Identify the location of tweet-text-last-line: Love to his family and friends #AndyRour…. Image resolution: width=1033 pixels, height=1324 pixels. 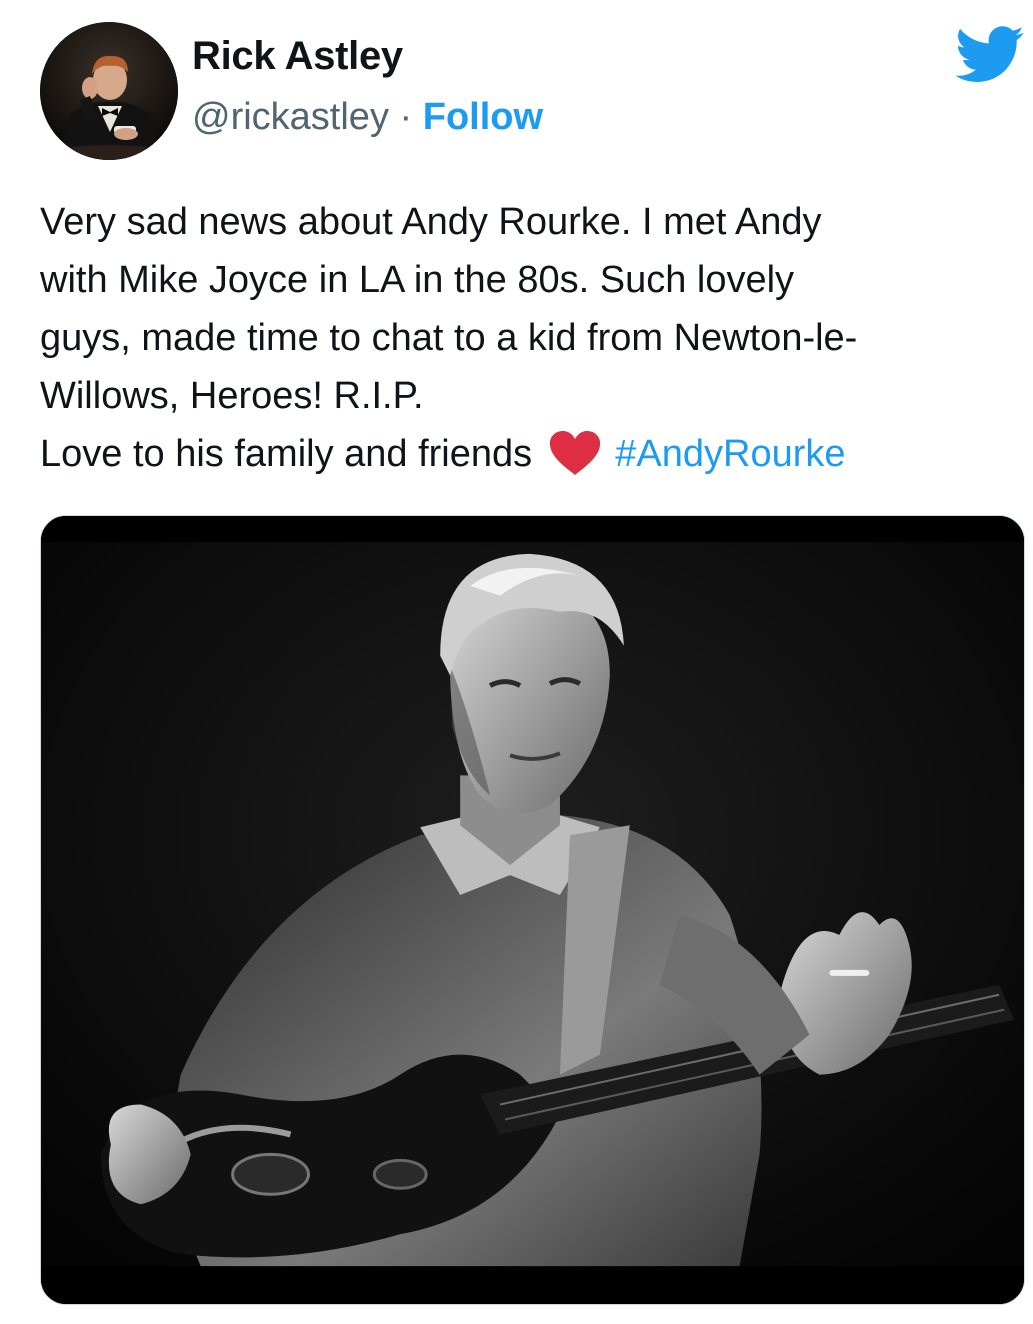
(527, 454).